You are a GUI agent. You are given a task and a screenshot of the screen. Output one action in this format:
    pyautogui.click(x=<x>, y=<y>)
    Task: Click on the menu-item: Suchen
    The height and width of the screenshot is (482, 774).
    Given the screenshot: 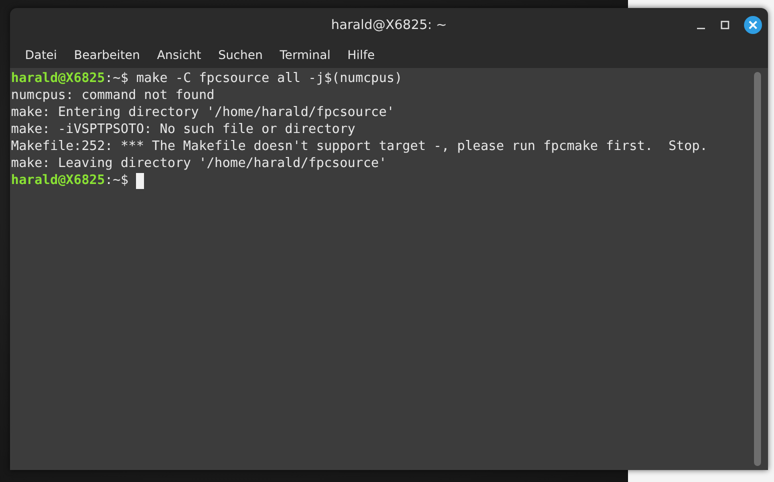 What is the action you would take?
    pyautogui.click(x=240, y=55)
    